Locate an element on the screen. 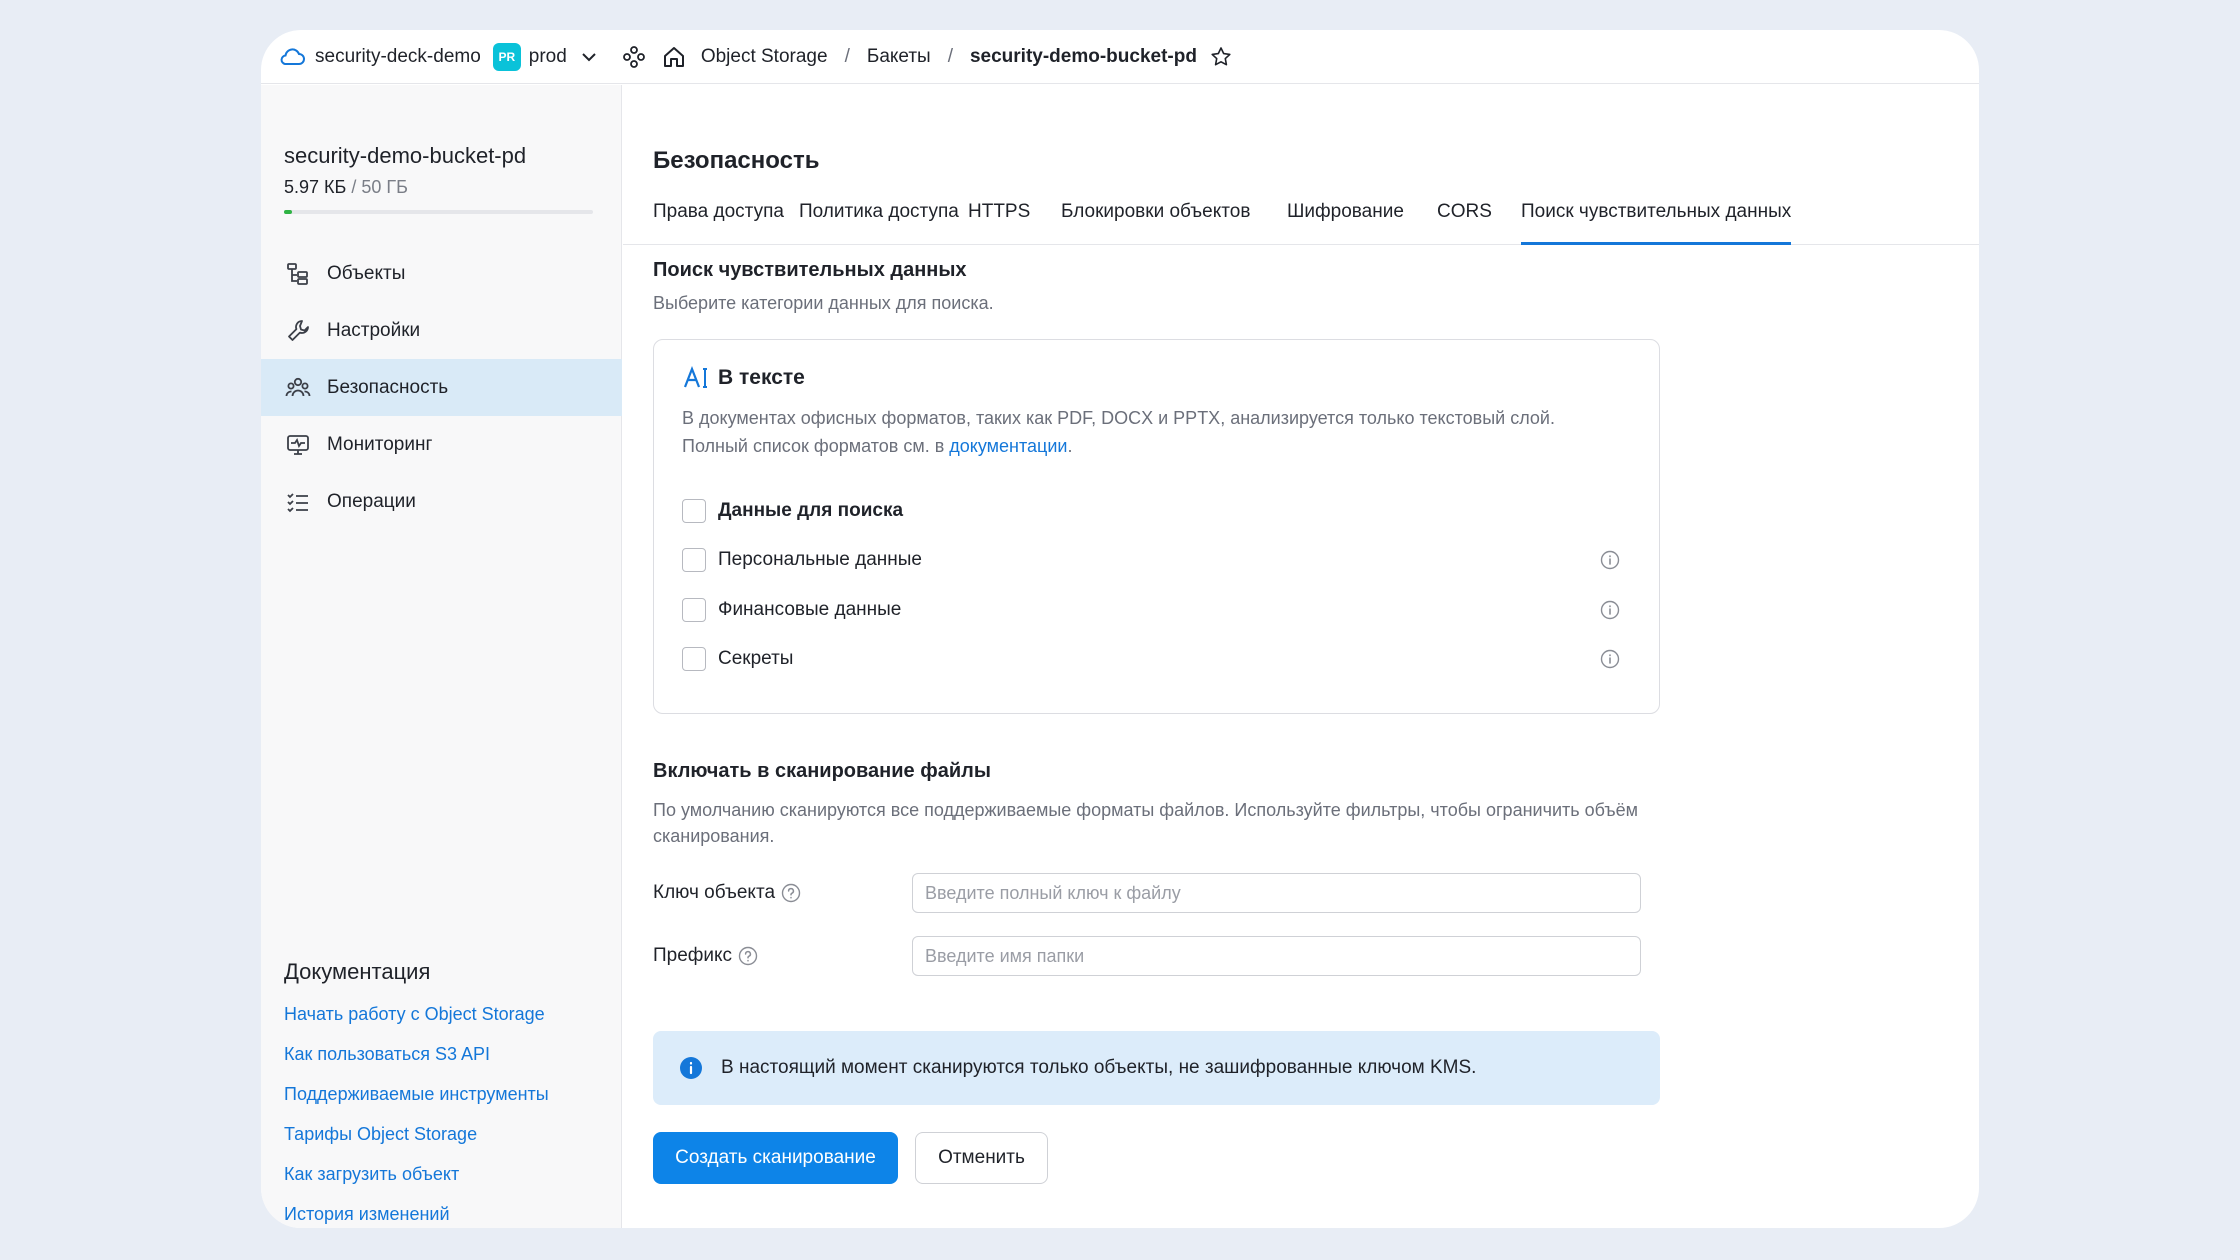  tab-object-lock: Блокировки объектов is located at coordinates (1155, 223).